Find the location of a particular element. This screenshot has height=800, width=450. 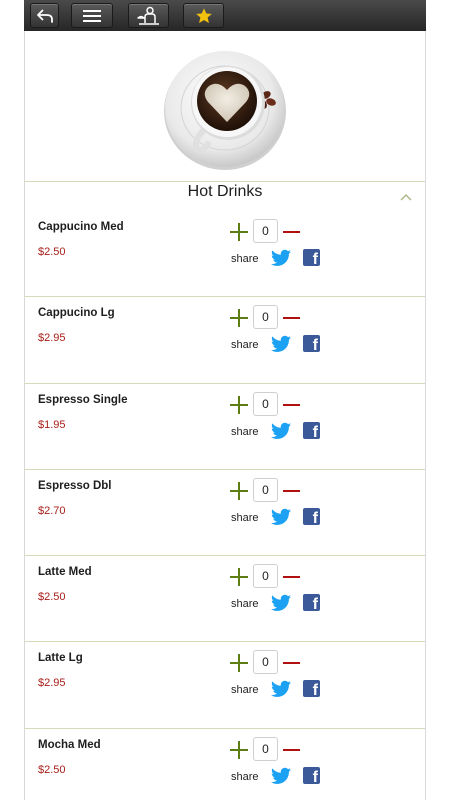

menu-button is located at coordinates (92, 15).